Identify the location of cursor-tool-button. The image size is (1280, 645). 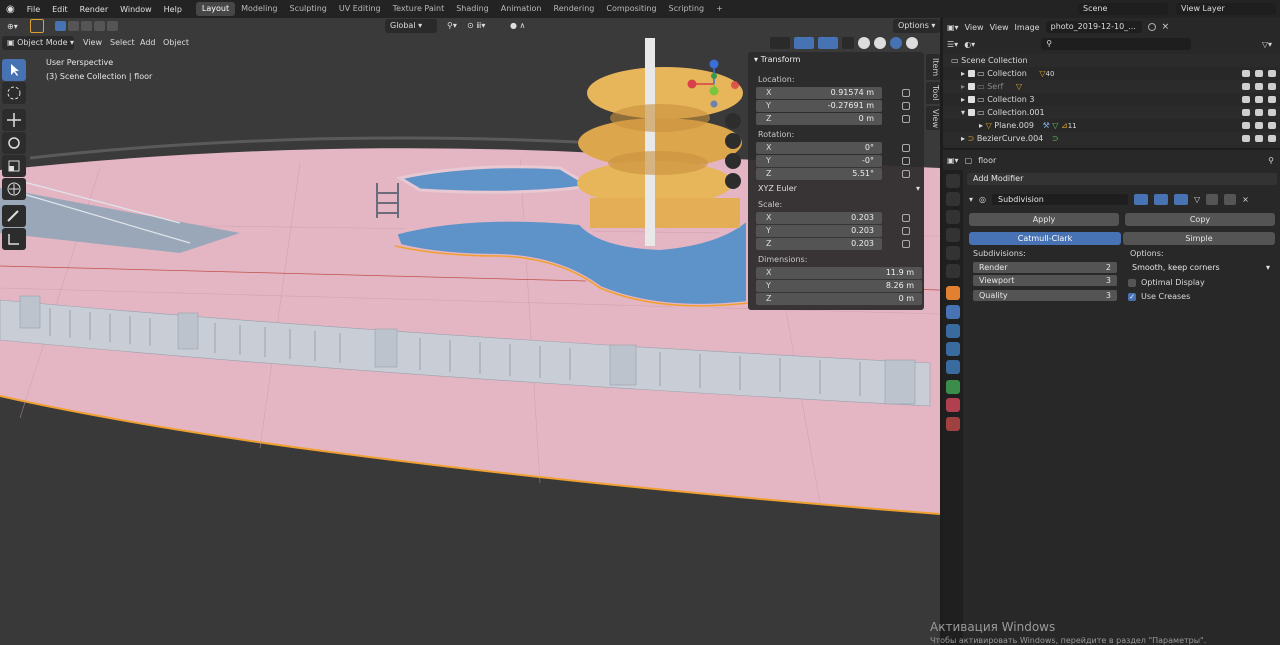
(14, 93).